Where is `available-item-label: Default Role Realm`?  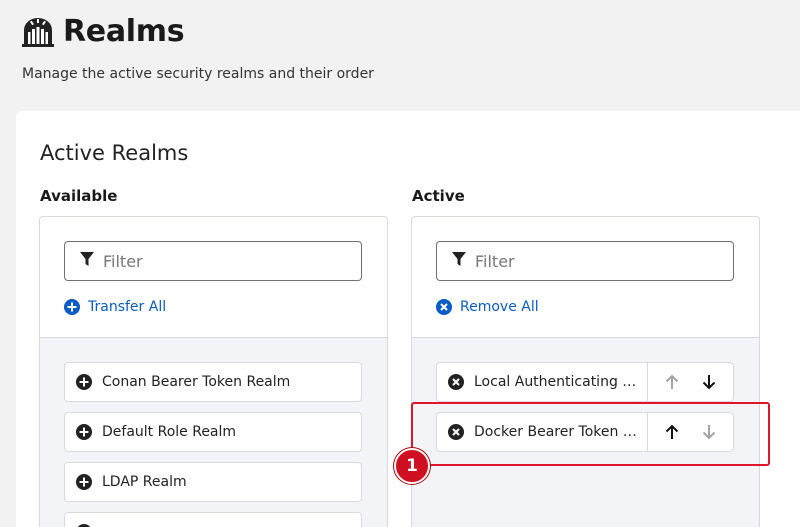
available-item-label: Default Role Realm is located at coordinates (169, 432).